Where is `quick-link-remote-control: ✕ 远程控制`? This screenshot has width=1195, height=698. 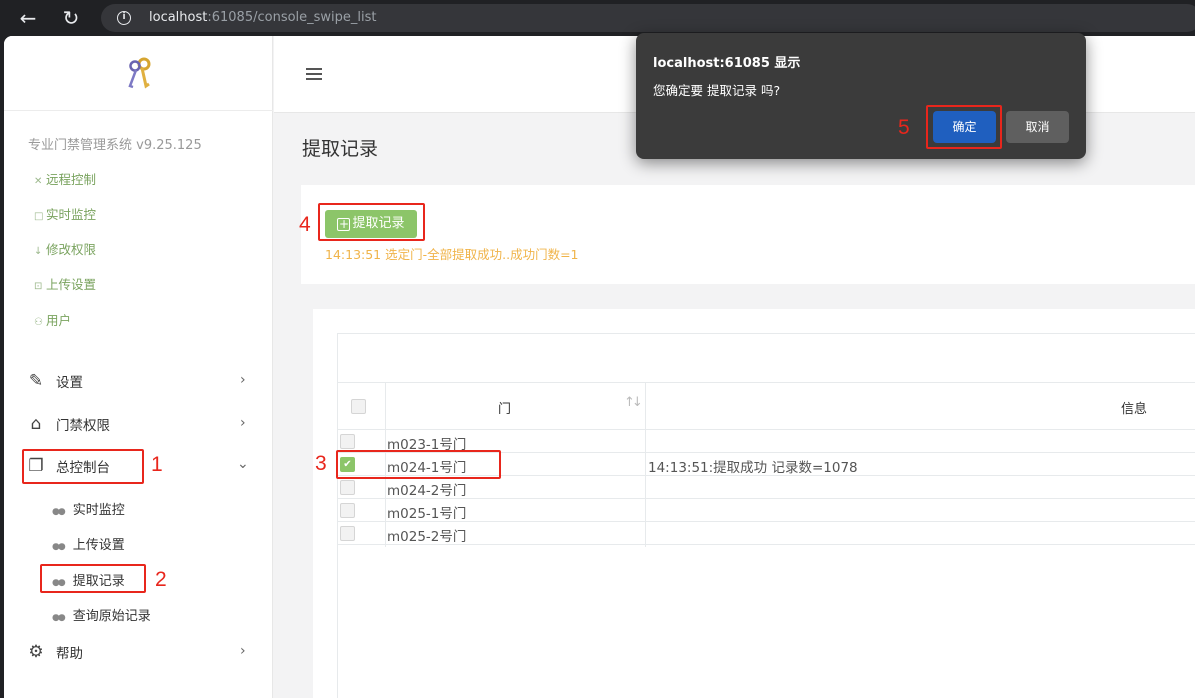 quick-link-remote-control: ✕ 远程控制 is located at coordinates (65, 178).